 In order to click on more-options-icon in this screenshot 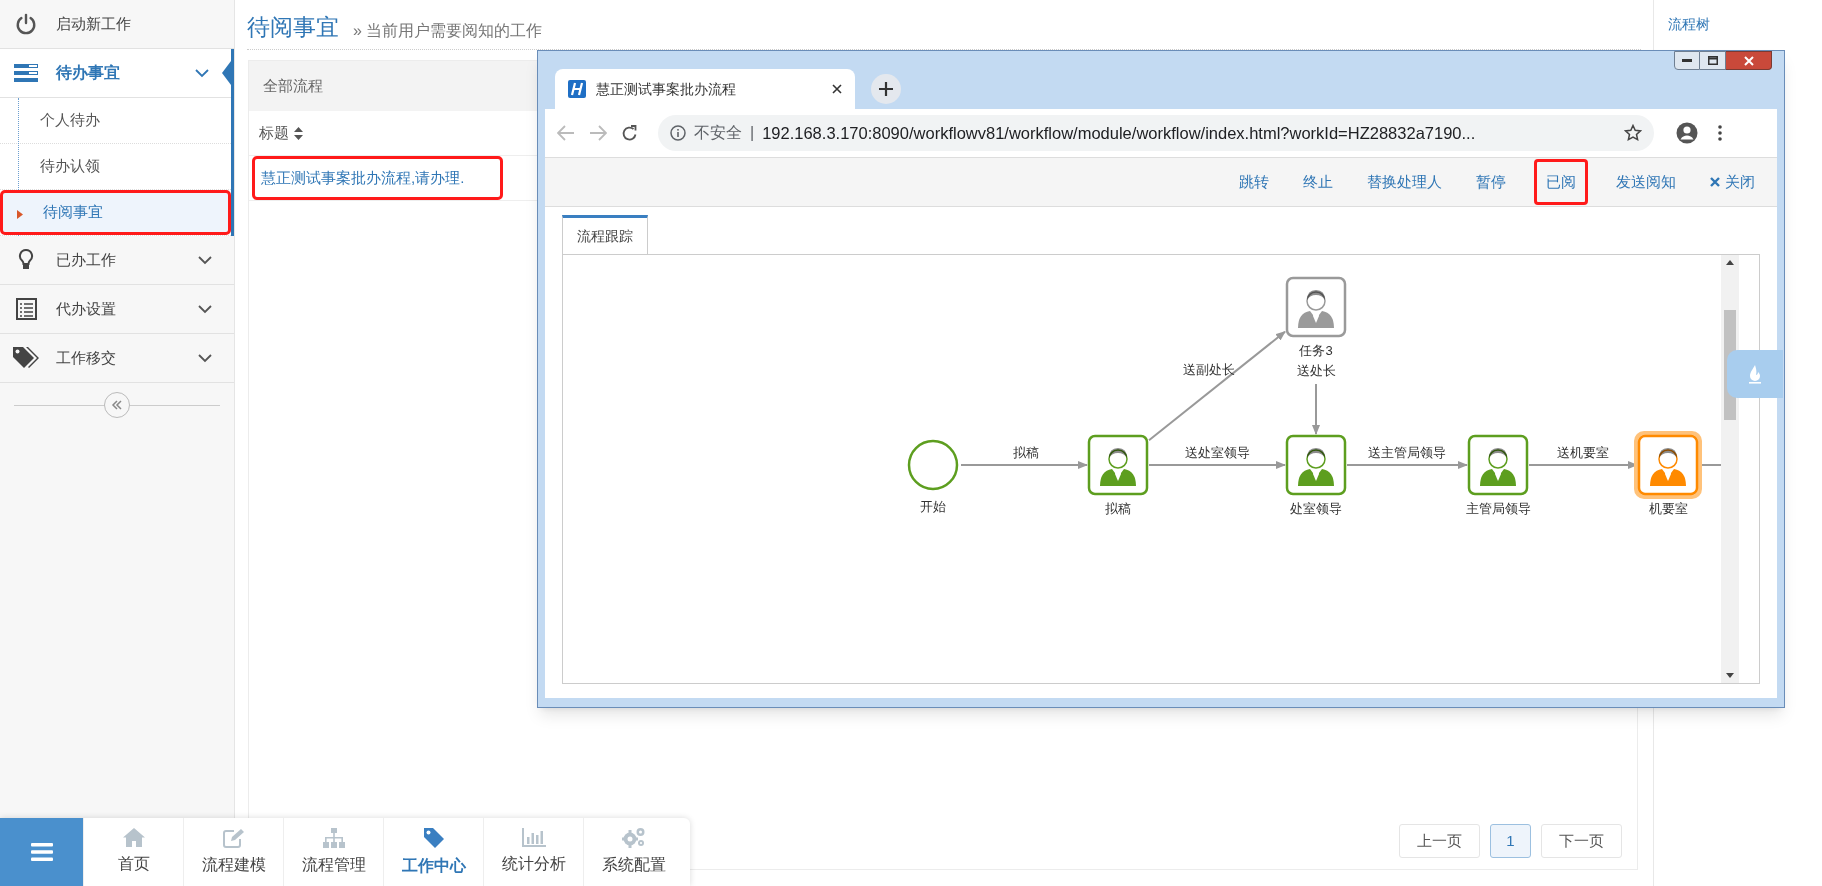, I will do `click(1720, 133)`.